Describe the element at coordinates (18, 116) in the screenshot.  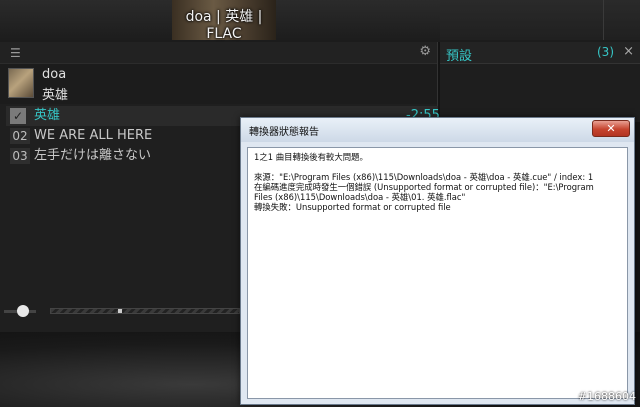
I see `checkbox-icon: ✓` at that location.